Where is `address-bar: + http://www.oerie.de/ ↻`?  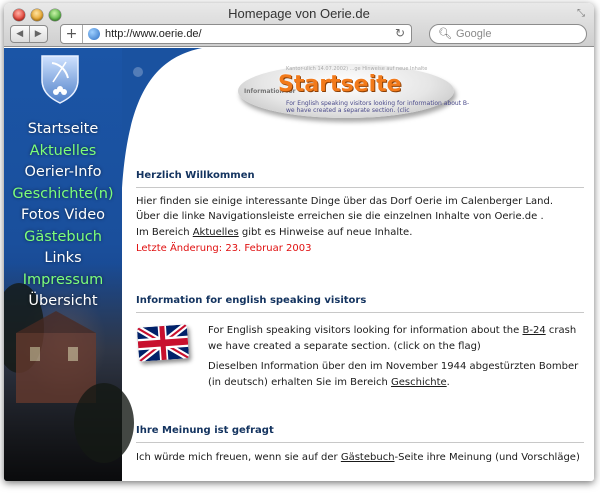
address-bar: + http://www.oerie.de/ ↻ is located at coordinates (236, 34).